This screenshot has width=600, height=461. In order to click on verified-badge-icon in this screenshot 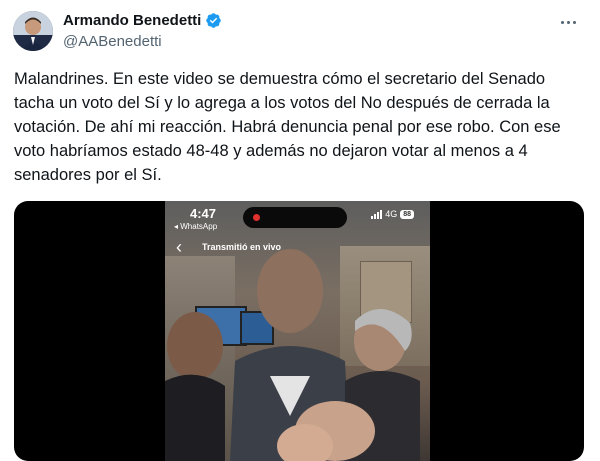, I will do `click(214, 20)`.